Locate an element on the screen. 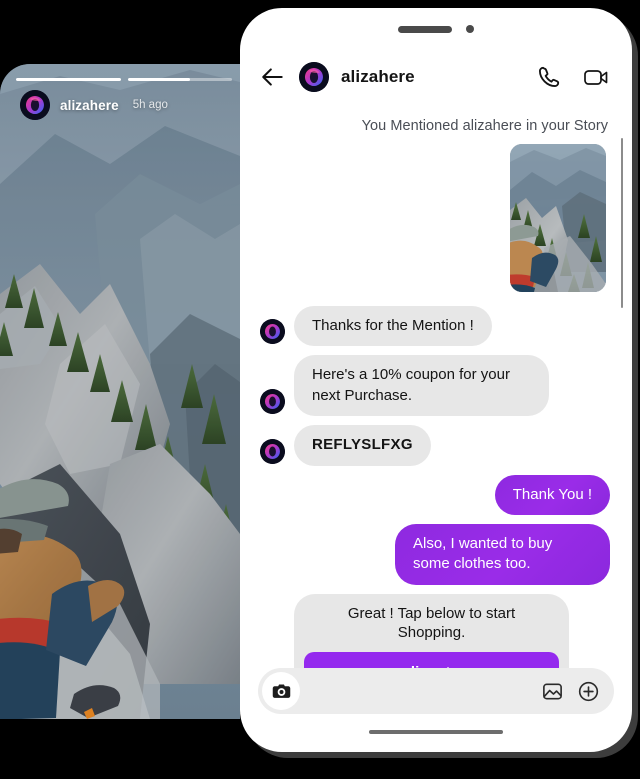 The image size is (640, 779). camera-icon is located at coordinates (281, 691).